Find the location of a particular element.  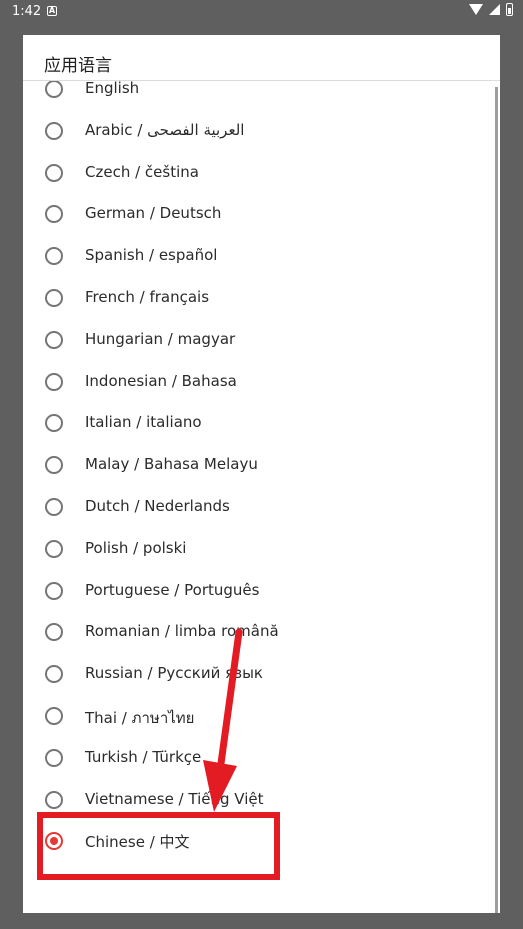

status-icons is located at coordinates (491, 9).